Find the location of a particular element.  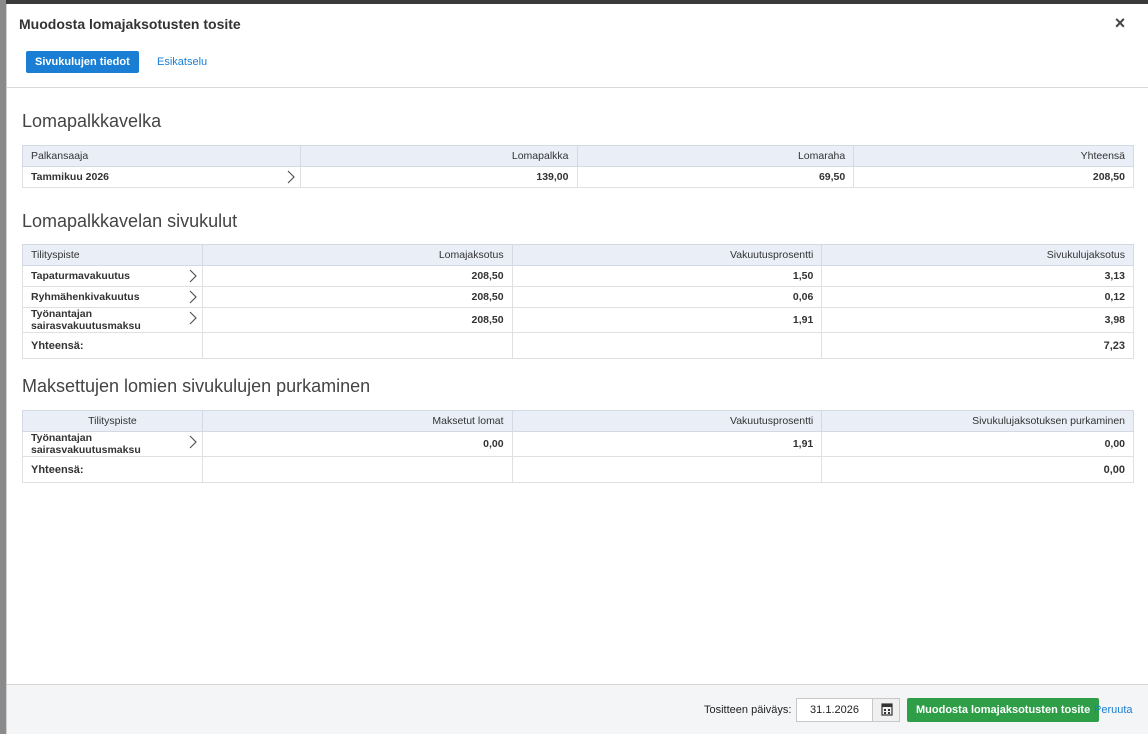

column-header: Lomaraha is located at coordinates (715, 156).